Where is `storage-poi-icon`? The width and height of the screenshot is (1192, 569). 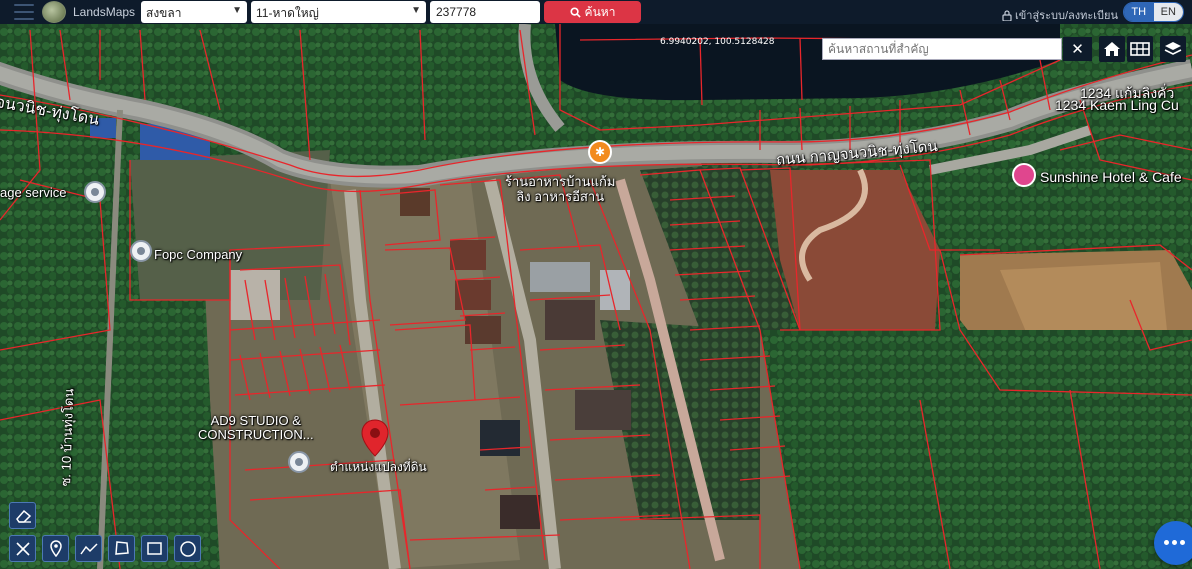 storage-poi-icon is located at coordinates (95, 192).